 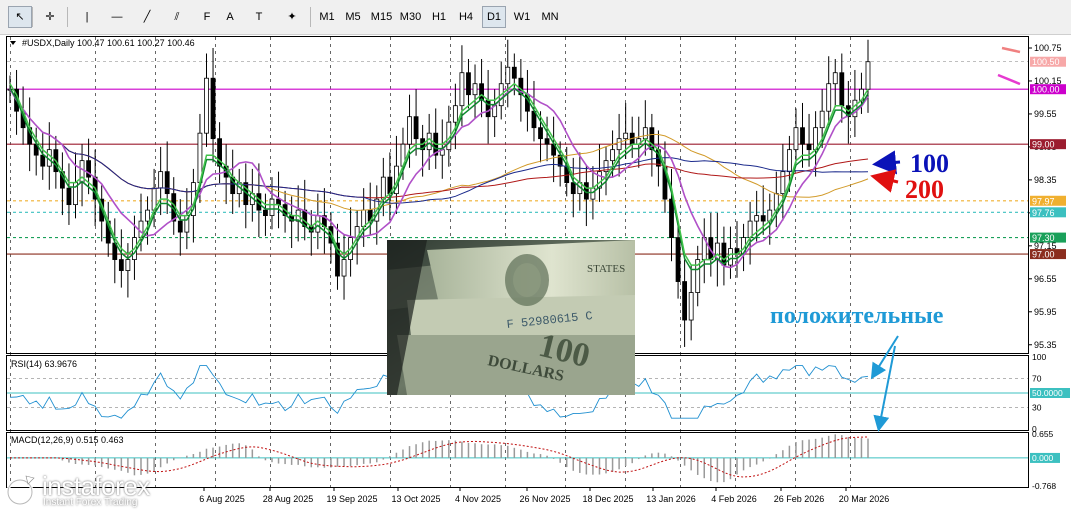 What do you see at coordinates (607, 499) in the screenshot?
I see `date-label: 18 Dec 2025` at bounding box center [607, 499].